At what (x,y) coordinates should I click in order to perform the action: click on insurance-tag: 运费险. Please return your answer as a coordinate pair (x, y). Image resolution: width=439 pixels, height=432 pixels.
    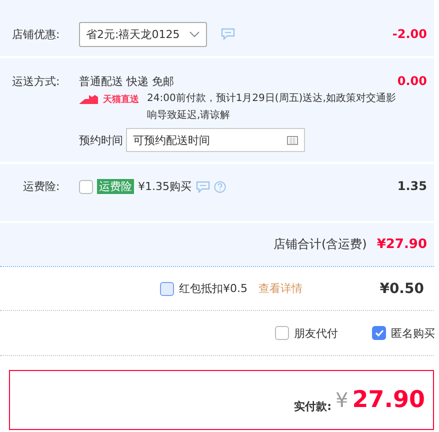
    Looking at the image, I should click on (115, 186).